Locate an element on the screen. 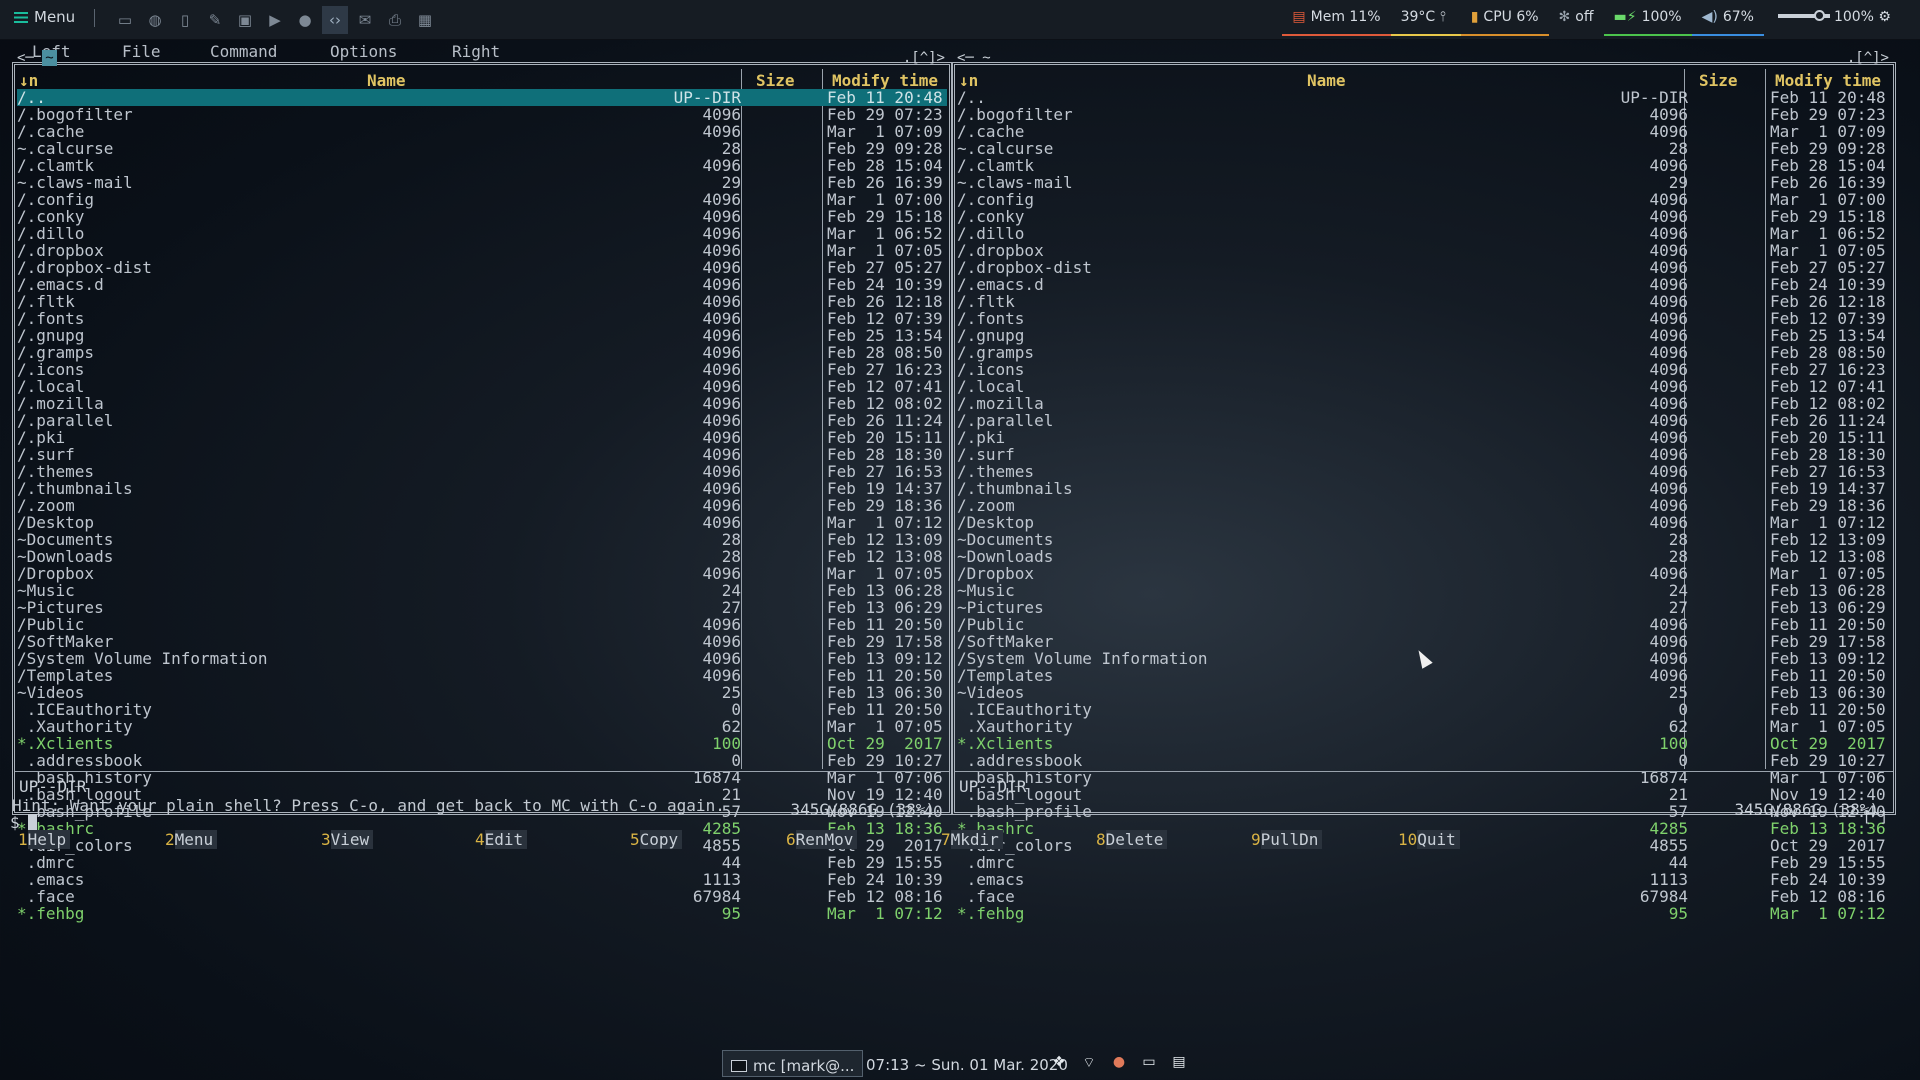 This screenshot has width=1920, height=1080. terminal-icon: ▭ is located at coordinates (125, 20).